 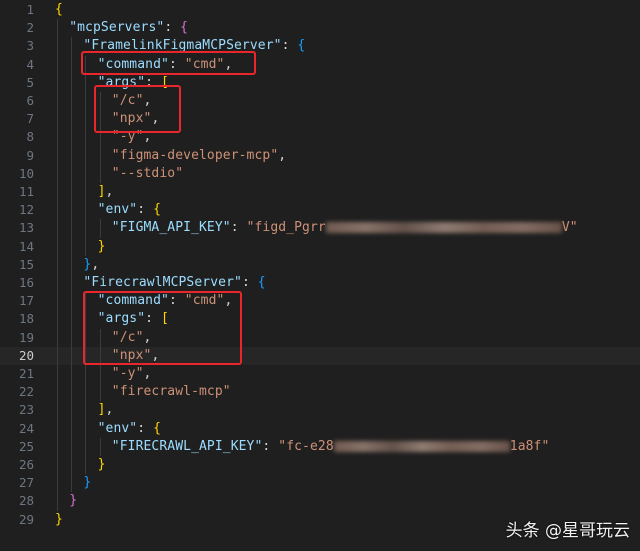 I want to click on code-token: "firecrawl-mcp", so click(x=171, y=392).